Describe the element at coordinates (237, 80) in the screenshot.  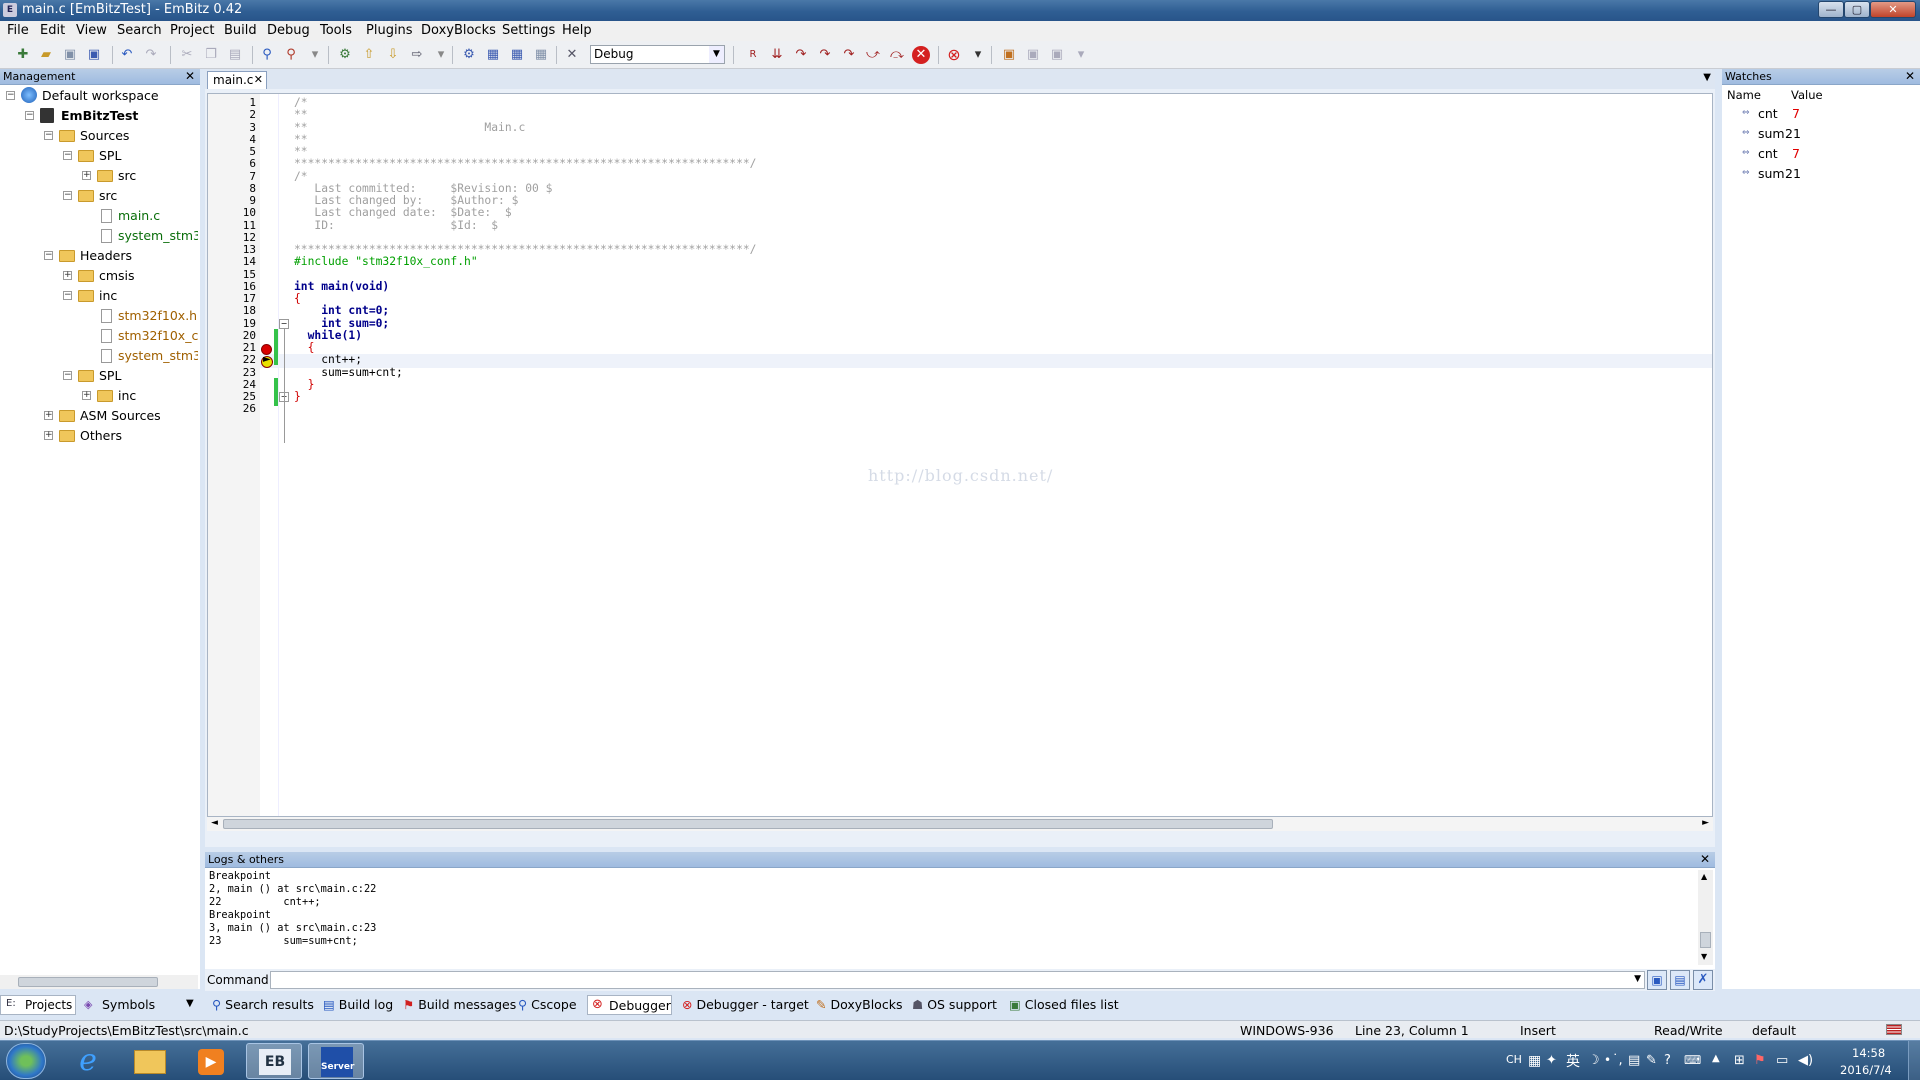
I see `tab-main-c: main.c ✕` at that location.